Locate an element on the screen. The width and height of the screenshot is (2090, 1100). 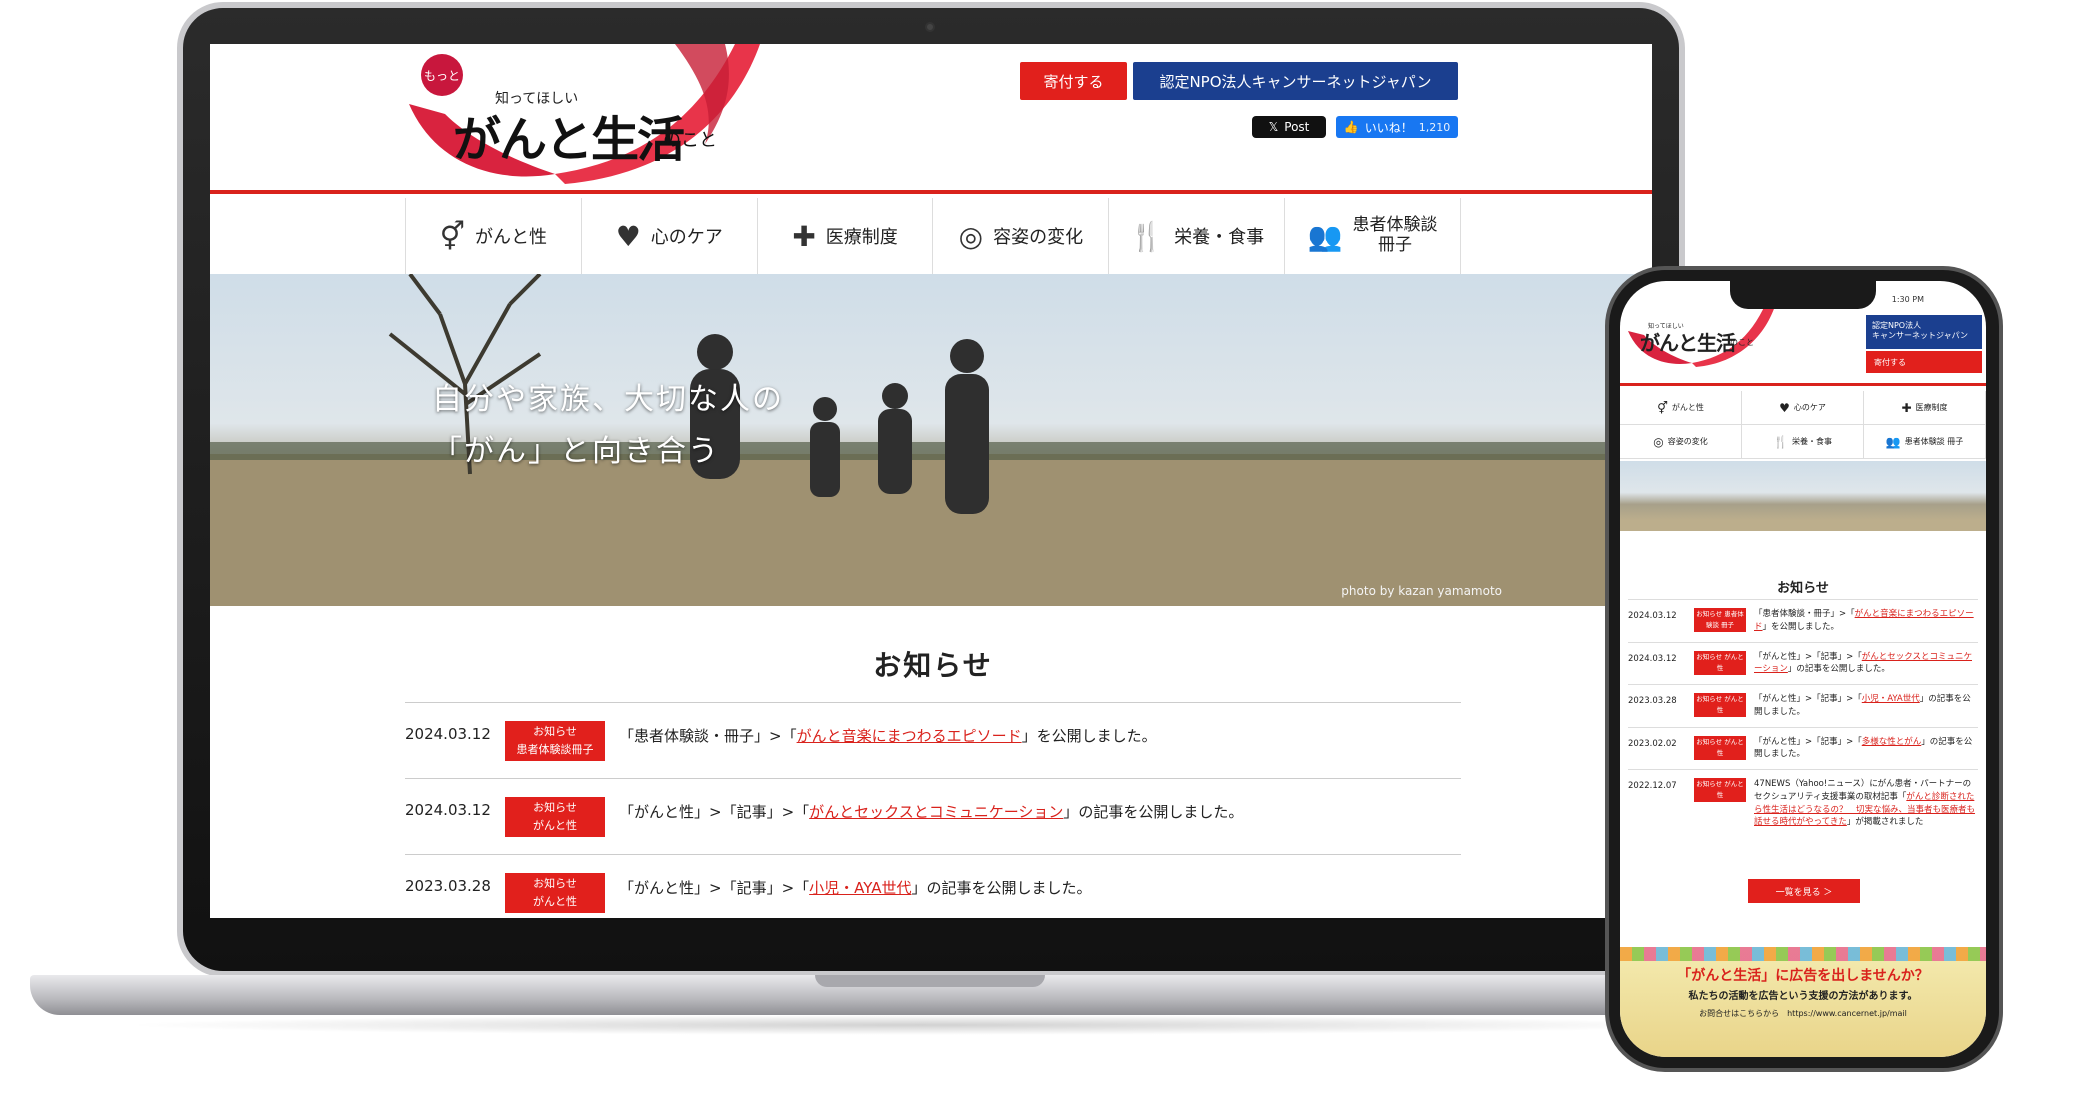
npo-line1: 認定NPO法人 is located at coordinates (1897, 325).